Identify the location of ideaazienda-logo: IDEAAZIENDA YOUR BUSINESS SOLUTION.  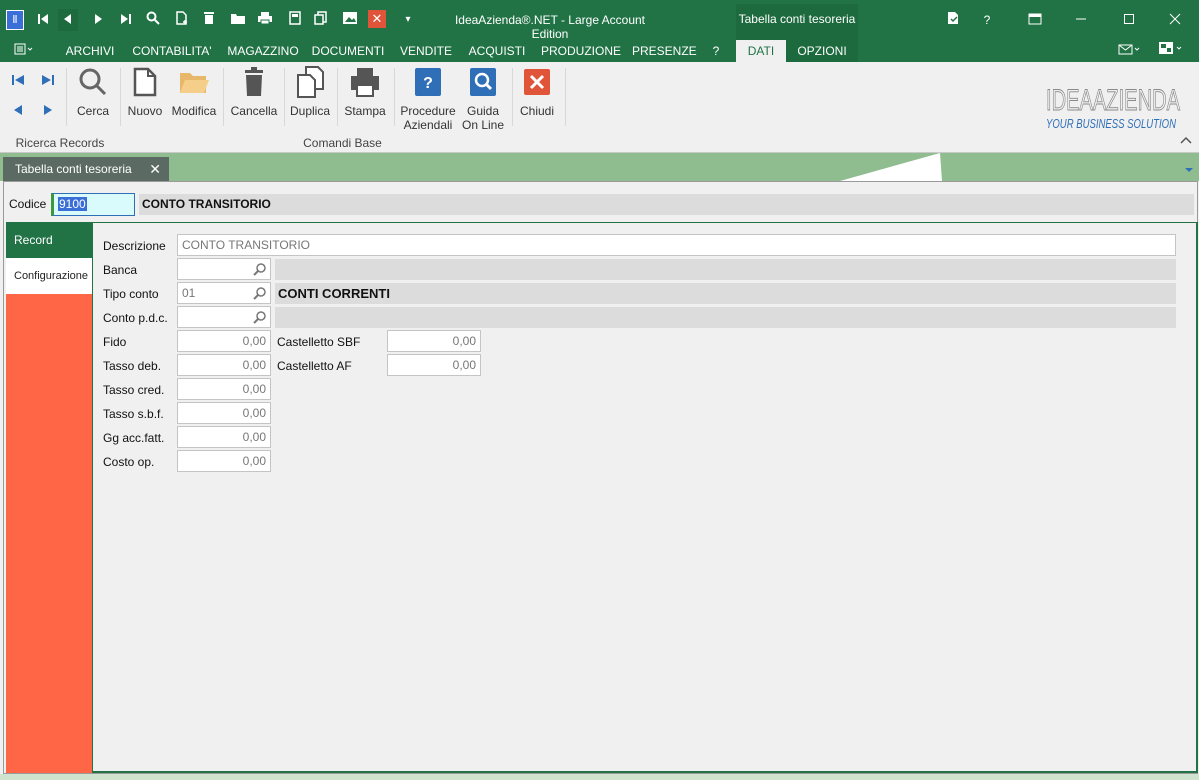
(1114, 104).